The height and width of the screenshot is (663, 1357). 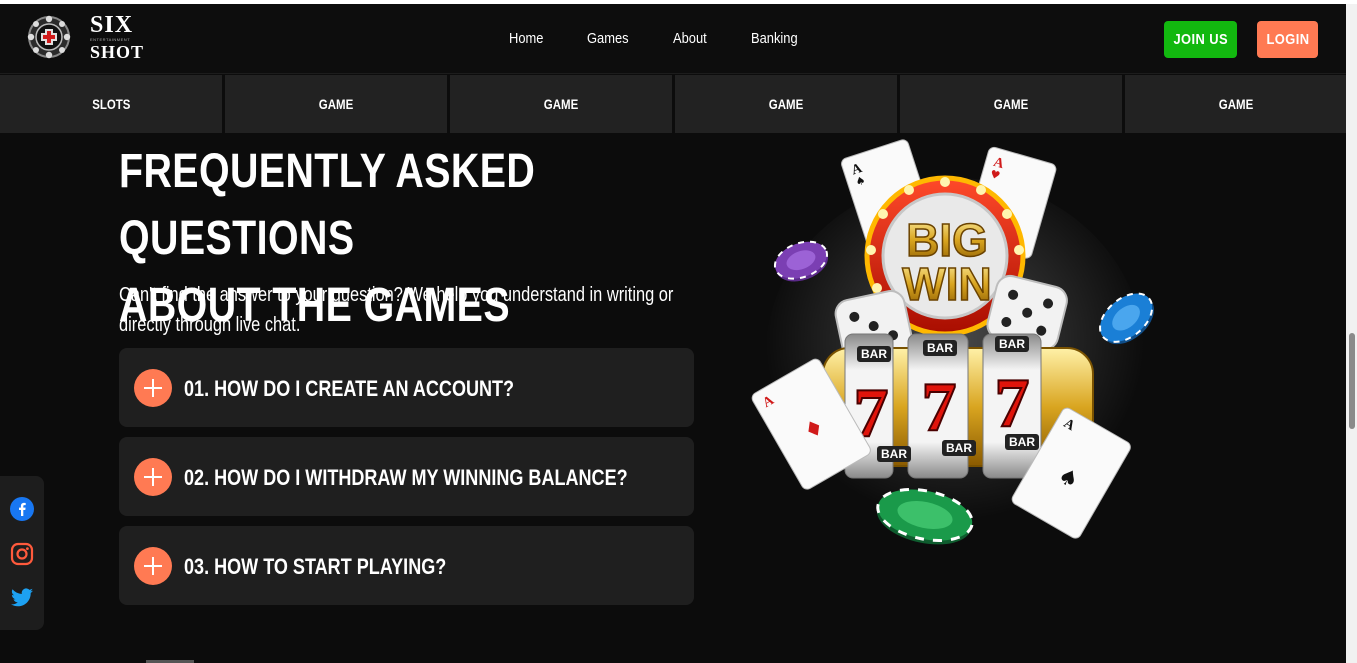 I want to click on tab-game-2: GAME, so click(x=561, y=104).